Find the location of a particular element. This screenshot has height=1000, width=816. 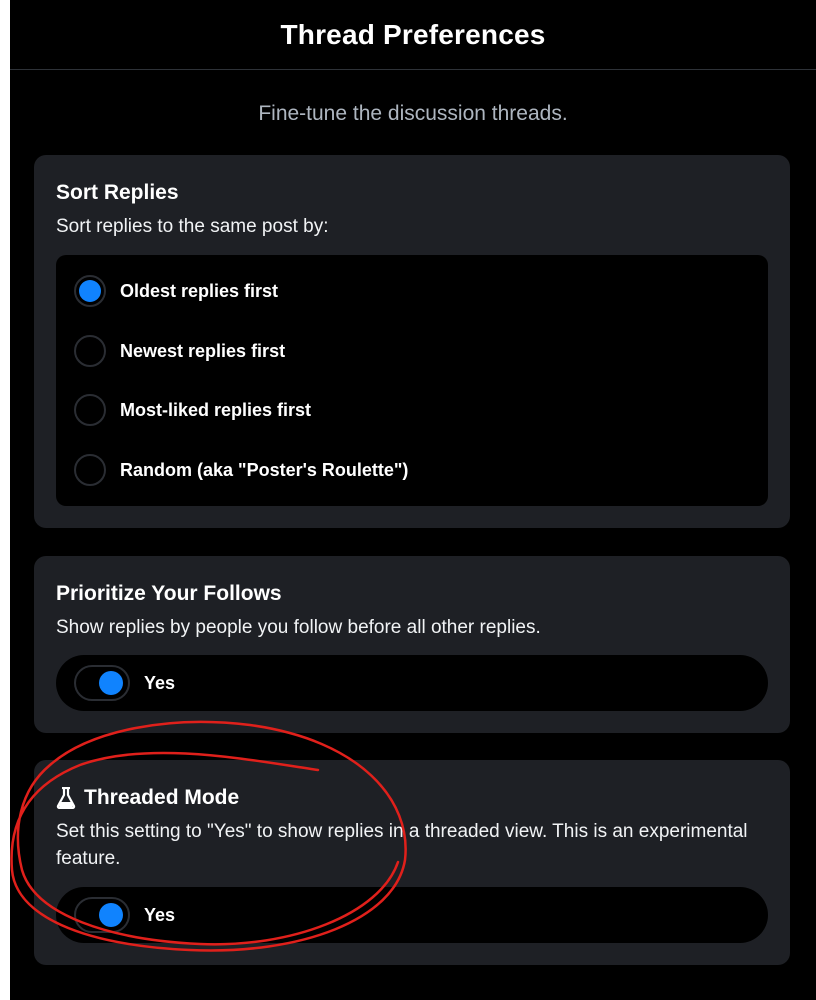

page-title: Thread Preferences is located at coordinates (413, 34).